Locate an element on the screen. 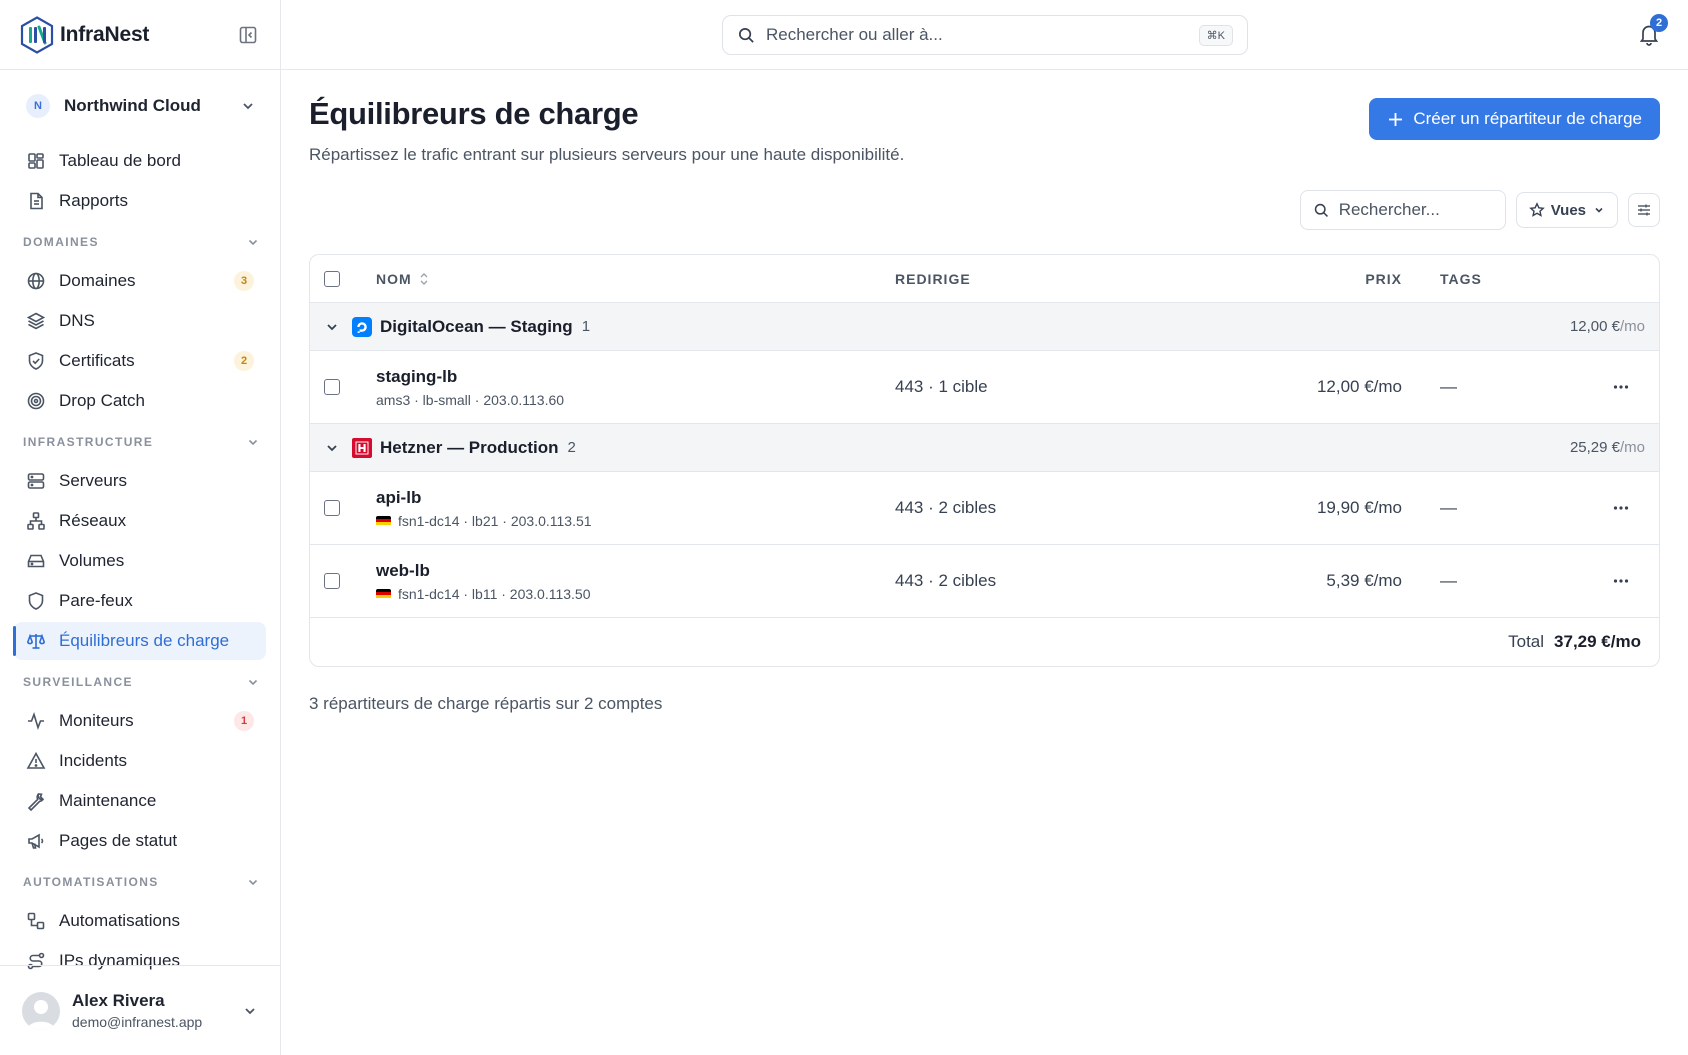 This screenshot has height=1055, width=1688. sidebar-item-networks: Réseaux is located at coordinates (140, 521).